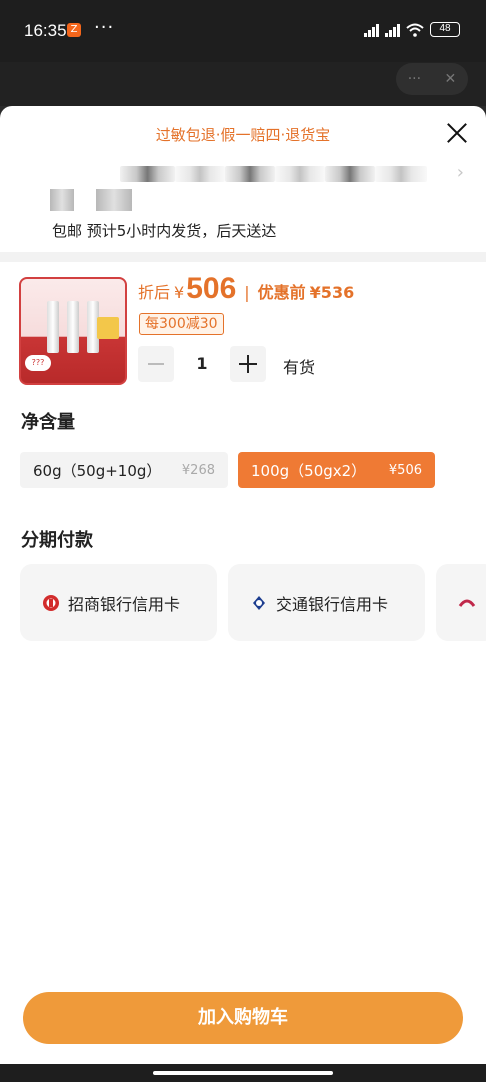  Describe the element at coordinates (467, 603) in the screenshot. I see `bank-icon` at that location.